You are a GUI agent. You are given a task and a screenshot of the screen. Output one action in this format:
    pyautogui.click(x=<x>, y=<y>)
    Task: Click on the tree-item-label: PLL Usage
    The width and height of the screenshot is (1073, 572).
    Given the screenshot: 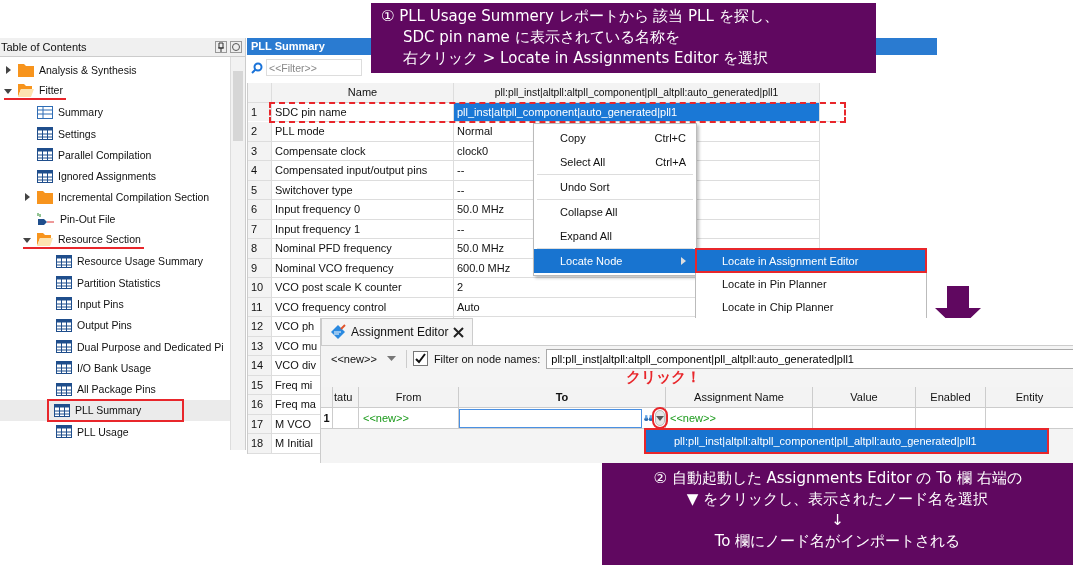 What is the action you would take?
    pyautogui.click(x=103, y=431)
    